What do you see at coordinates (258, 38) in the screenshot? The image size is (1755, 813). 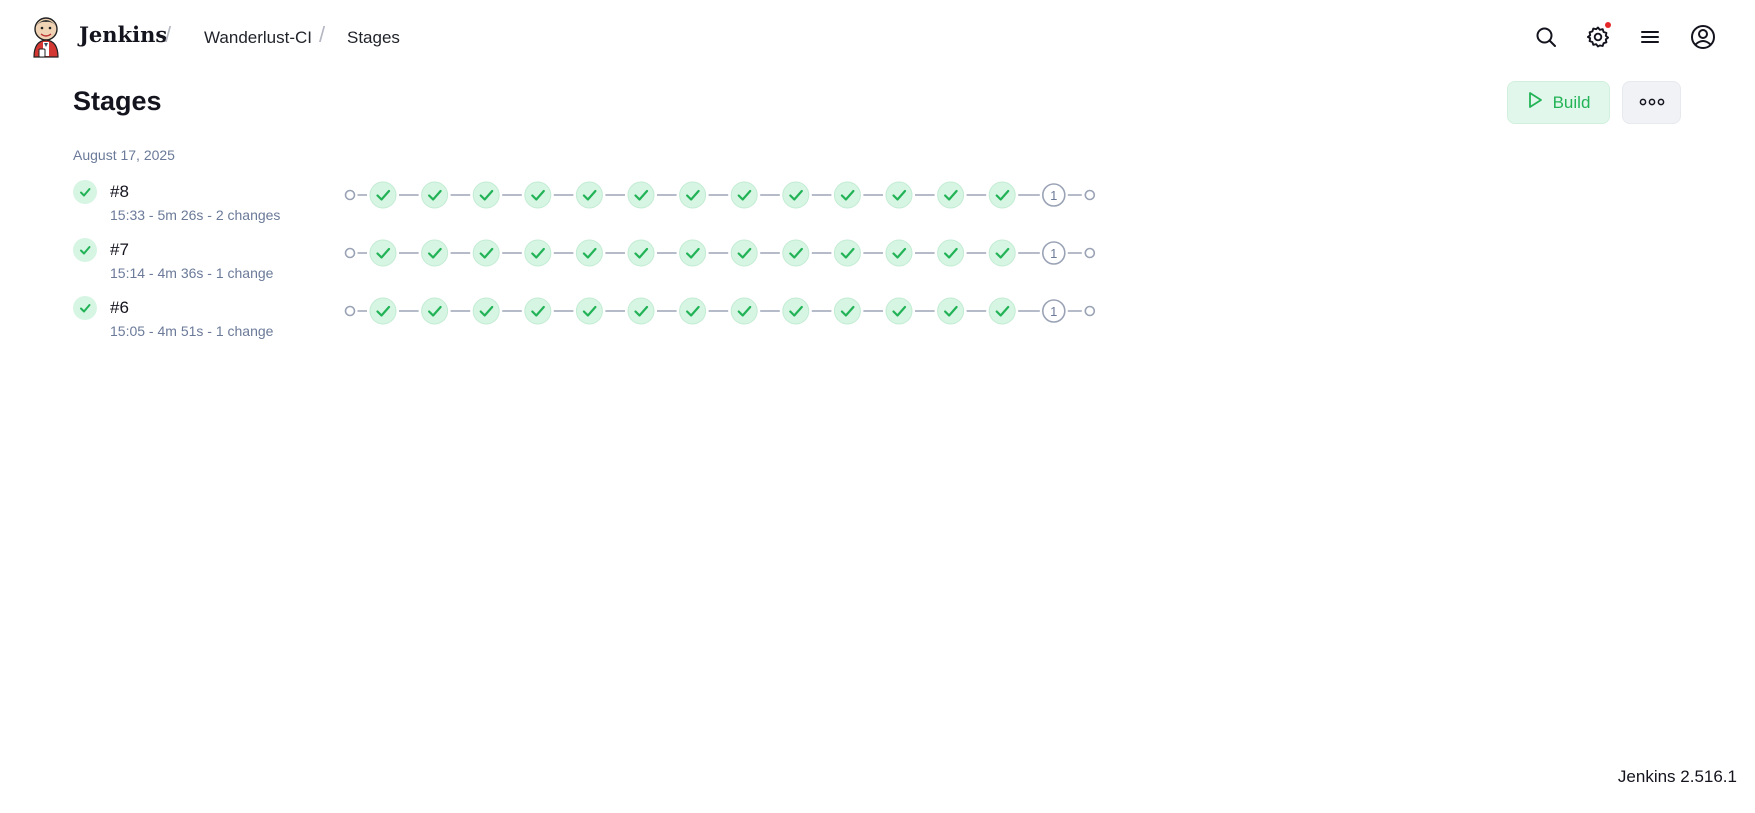 I see `breadcrumb-item-project: Wanderlust-CI` at bounding box center [258, 38].